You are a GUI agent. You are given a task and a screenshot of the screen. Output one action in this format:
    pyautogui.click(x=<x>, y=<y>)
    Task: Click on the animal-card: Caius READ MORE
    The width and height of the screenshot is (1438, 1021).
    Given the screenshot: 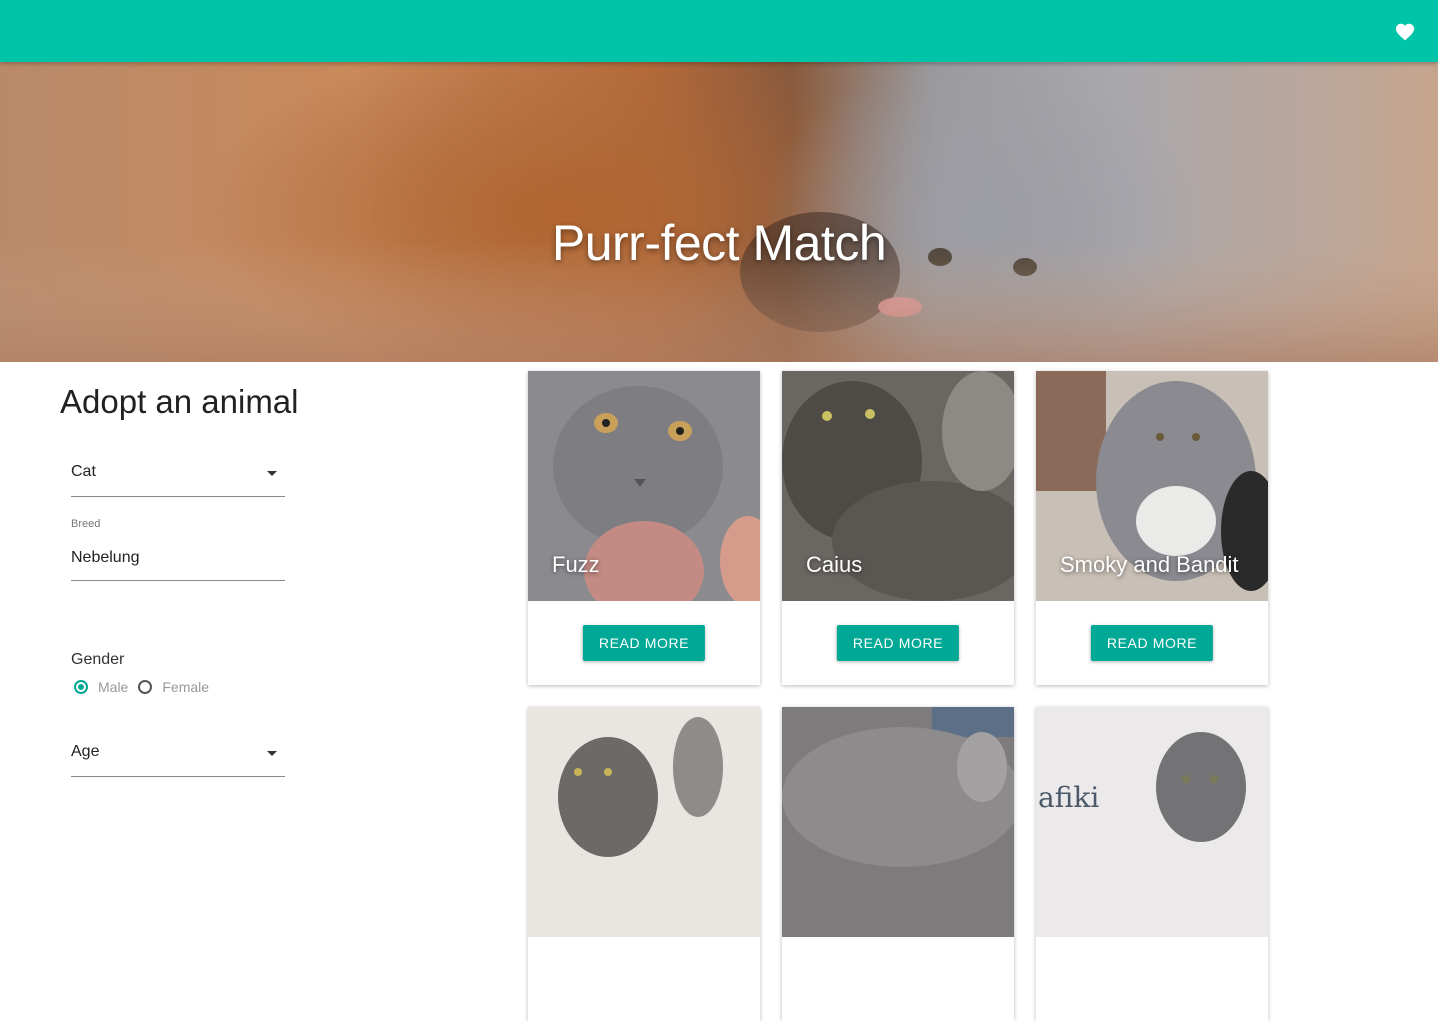 What is the action you would take?
    pyautogui.click(x=898, y=528)
    